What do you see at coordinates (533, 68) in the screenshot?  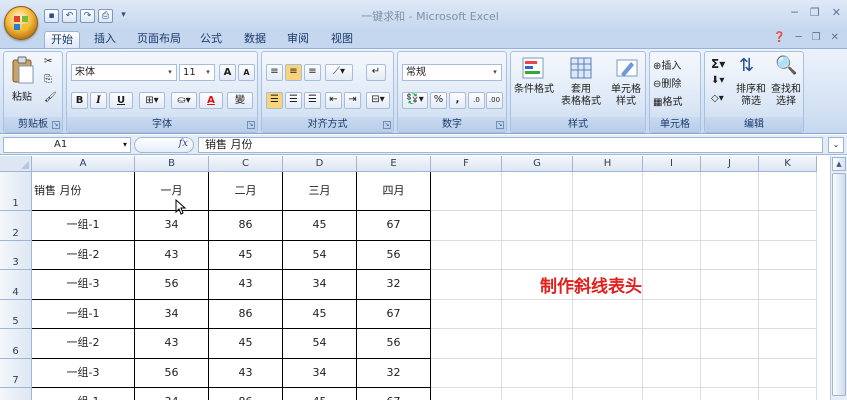 I see `conditional-formatting-icon` at bounding box center [533, 68].